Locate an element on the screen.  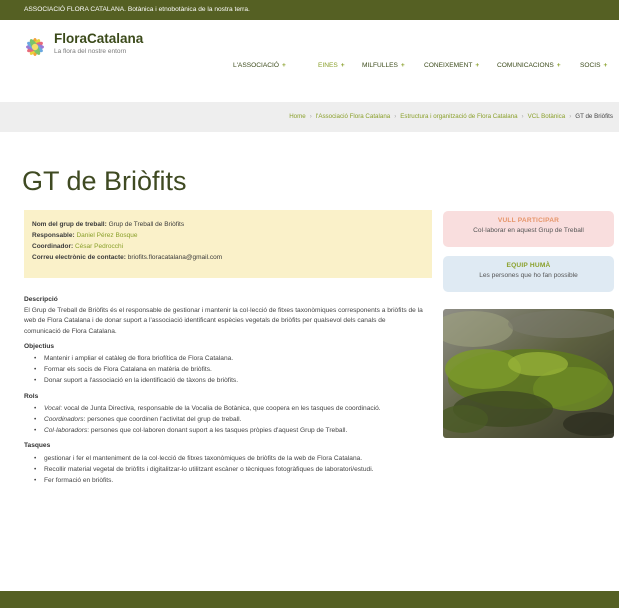
contact-email-value: briofits.floracatalana@gmail.com is located at coordinates (175, 257).